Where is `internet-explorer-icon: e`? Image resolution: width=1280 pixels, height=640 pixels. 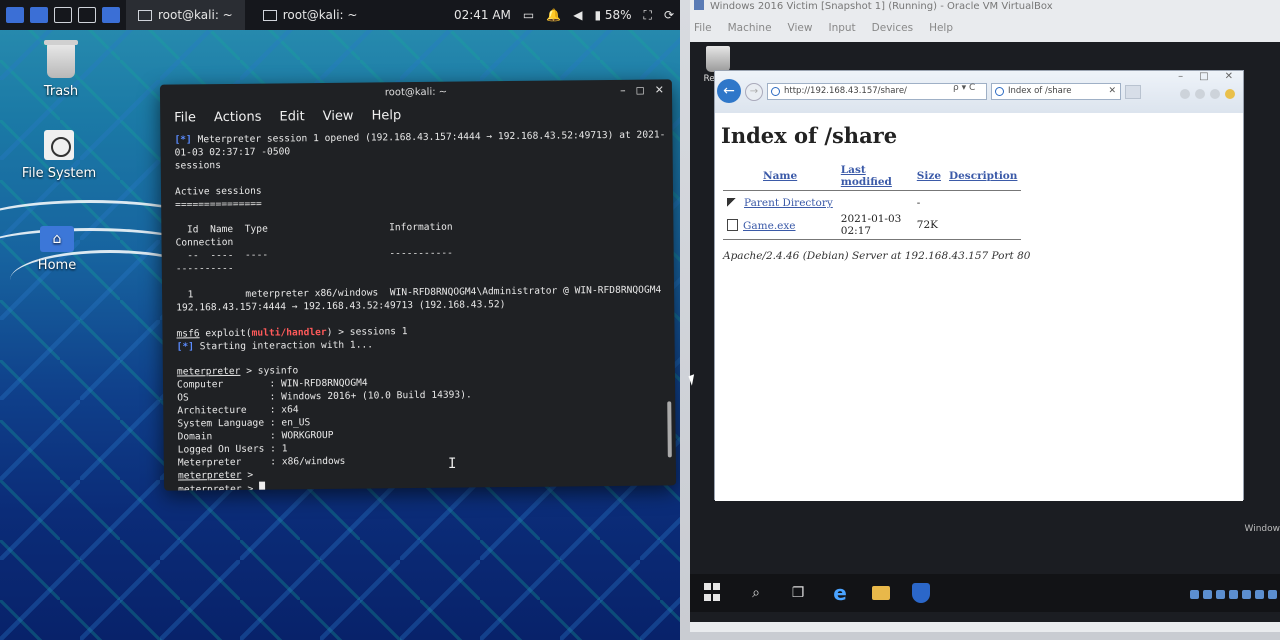
internet-explorer-icon: e is located at coordinates (840, 593).